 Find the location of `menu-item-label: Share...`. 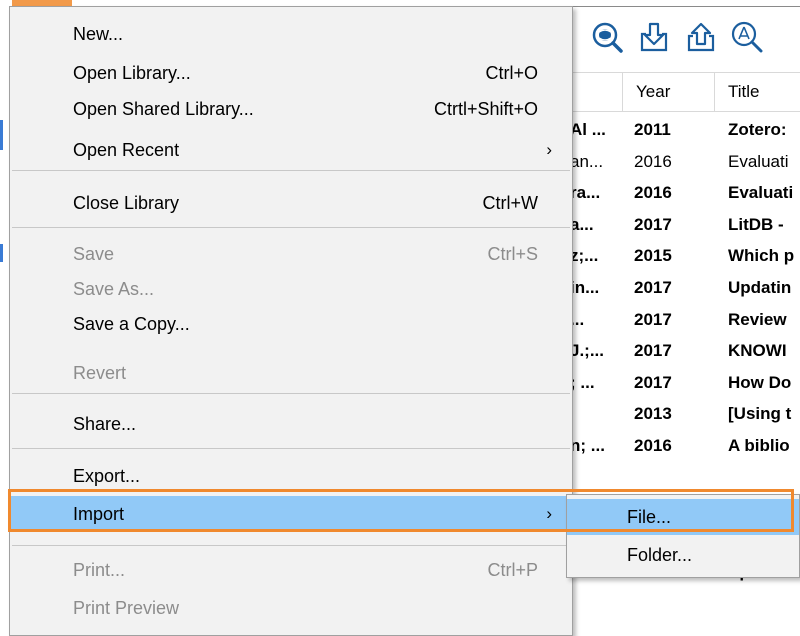

menu-item-label: Share... is located at coordinates (105, 424).